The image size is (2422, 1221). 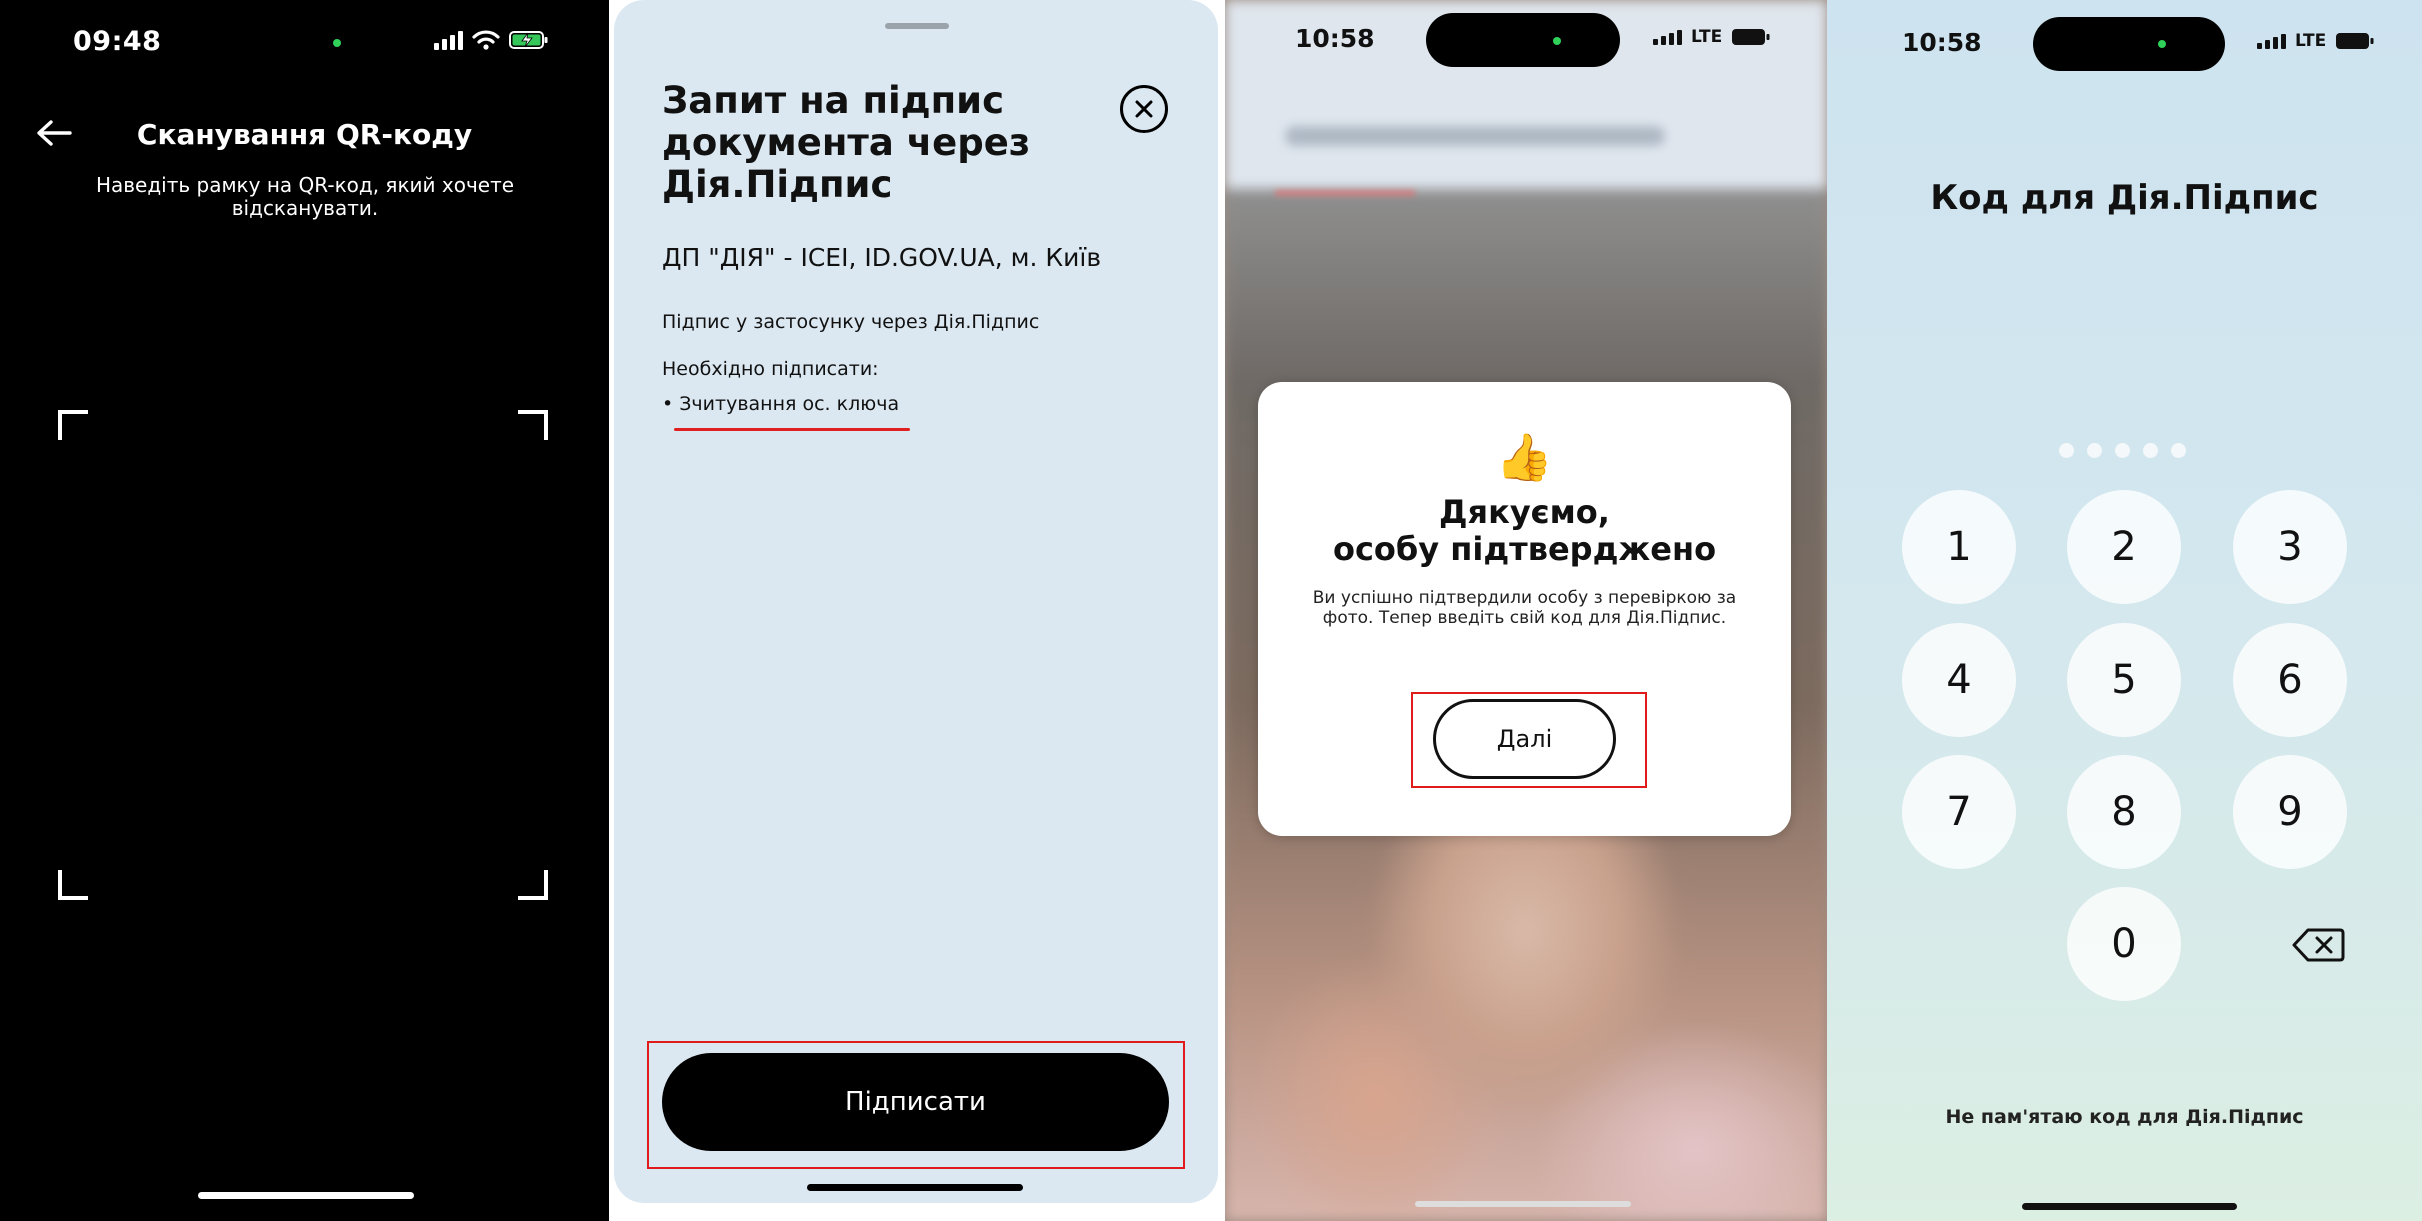 I want to click on status-time: 09:48, so click(x=117, y=41).